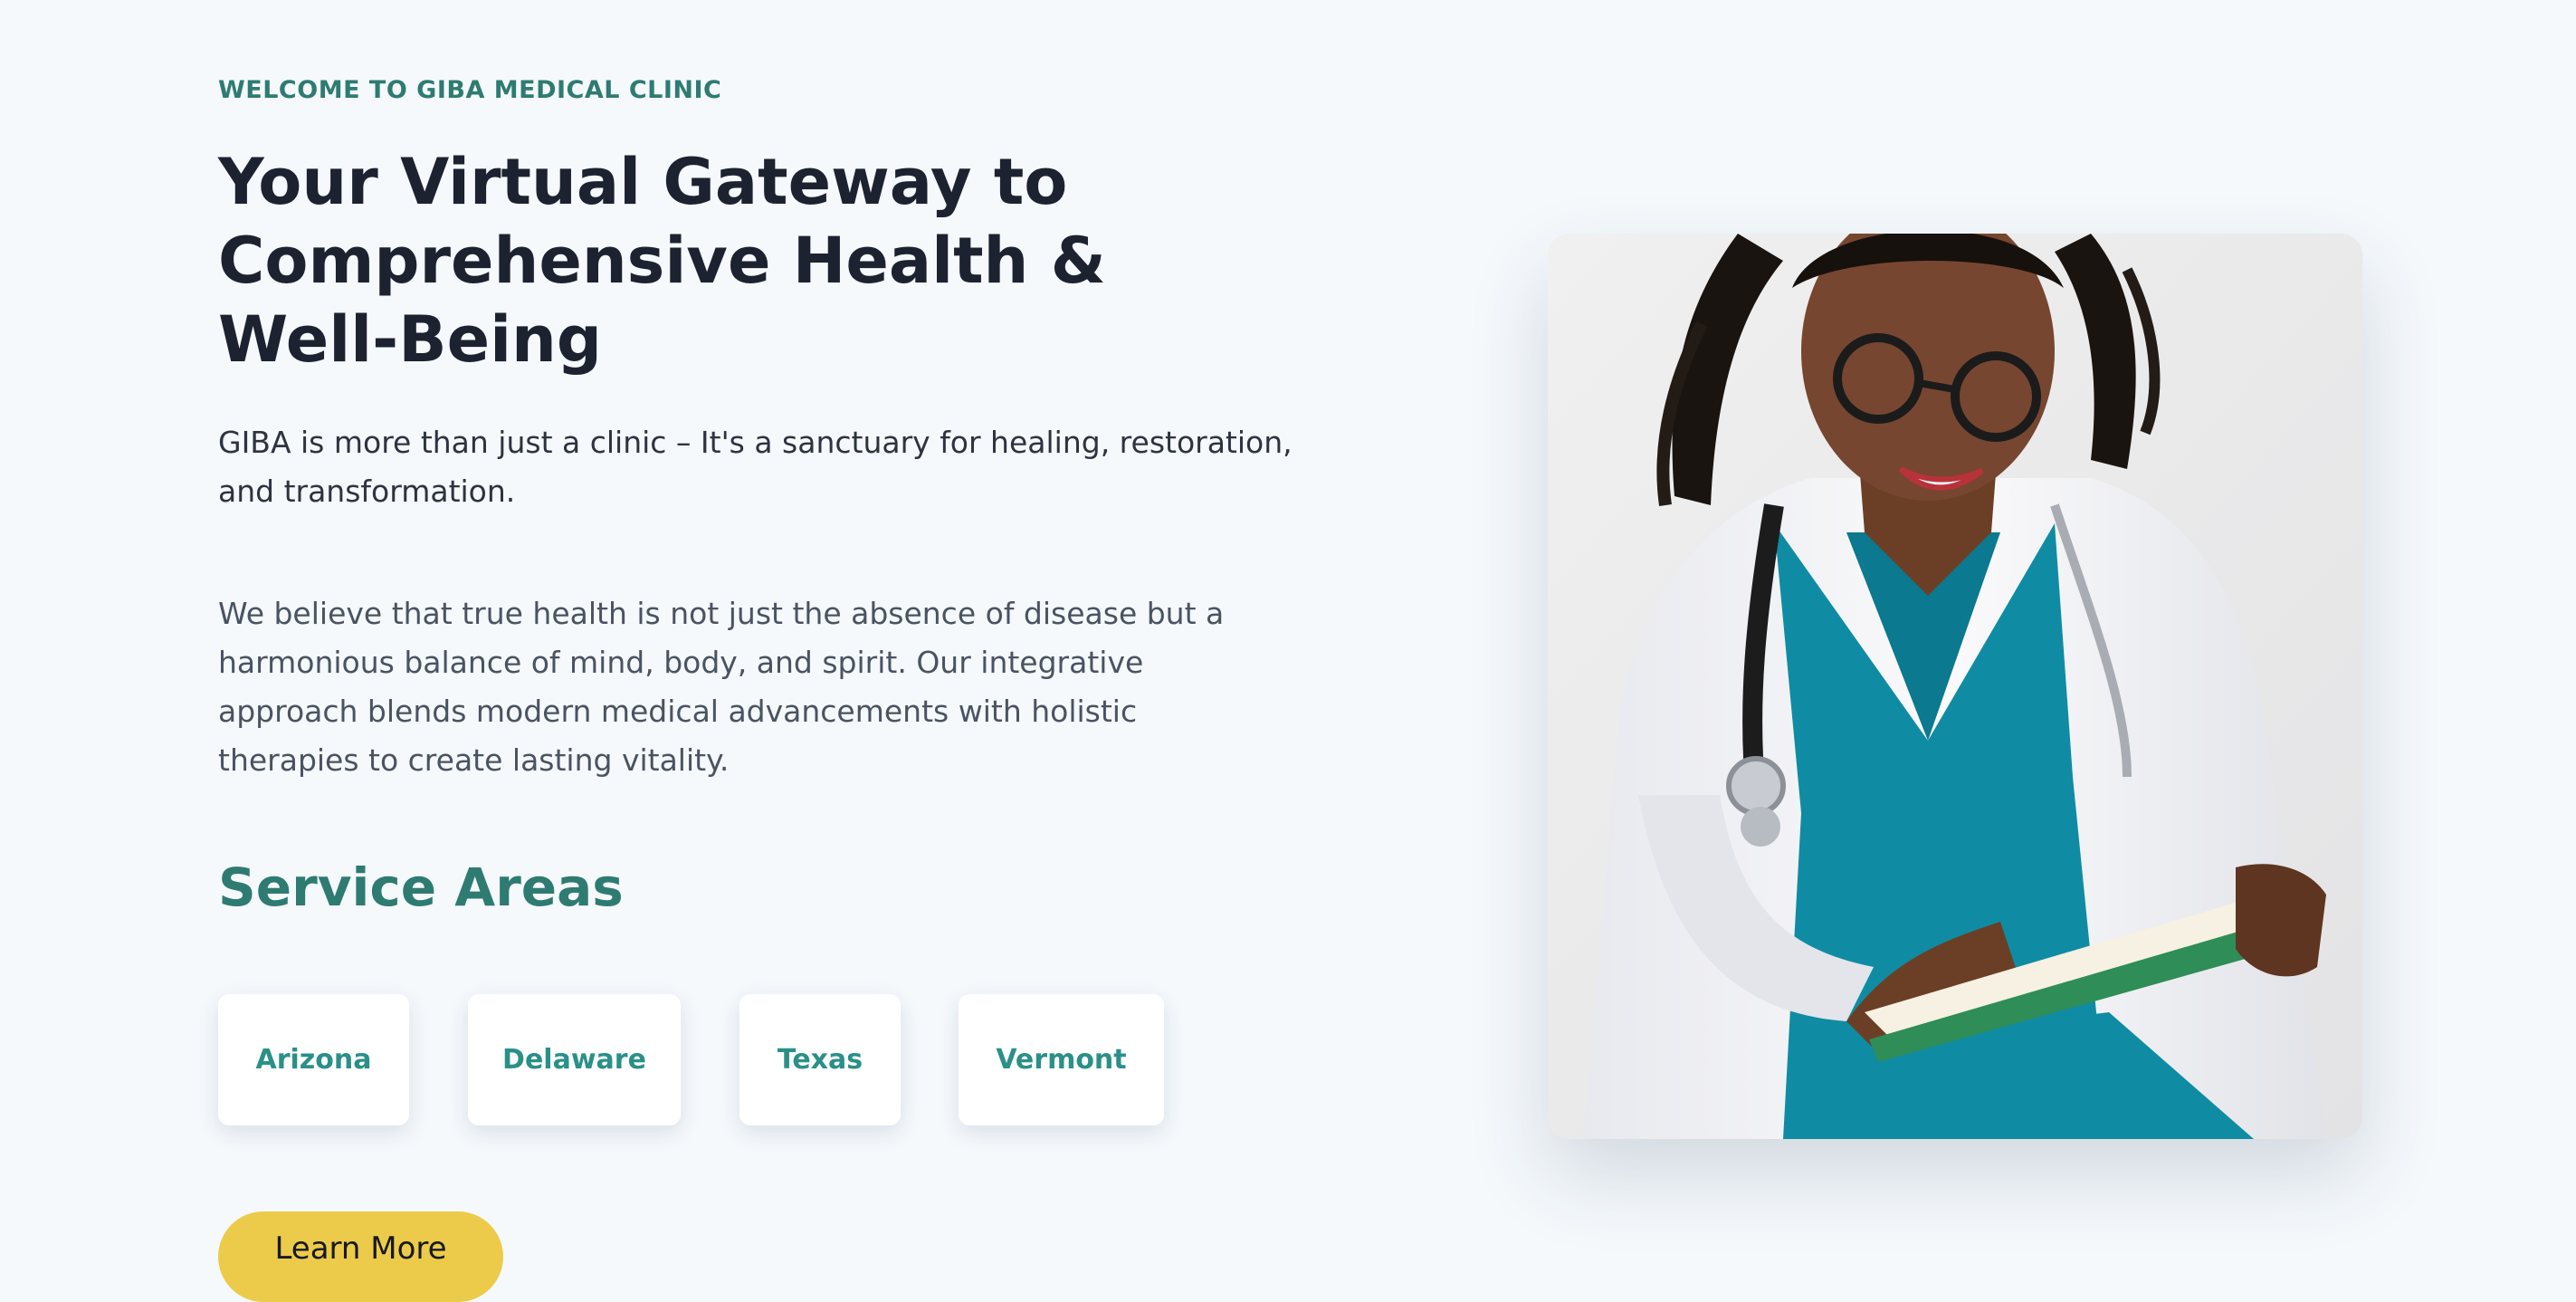 This screenshot has height=1302, width=2576. What do you see at coordinates (360, 1256) in the screenshot?
I see `learn-more-button: Learn More` at bounding box center [360, 1256].